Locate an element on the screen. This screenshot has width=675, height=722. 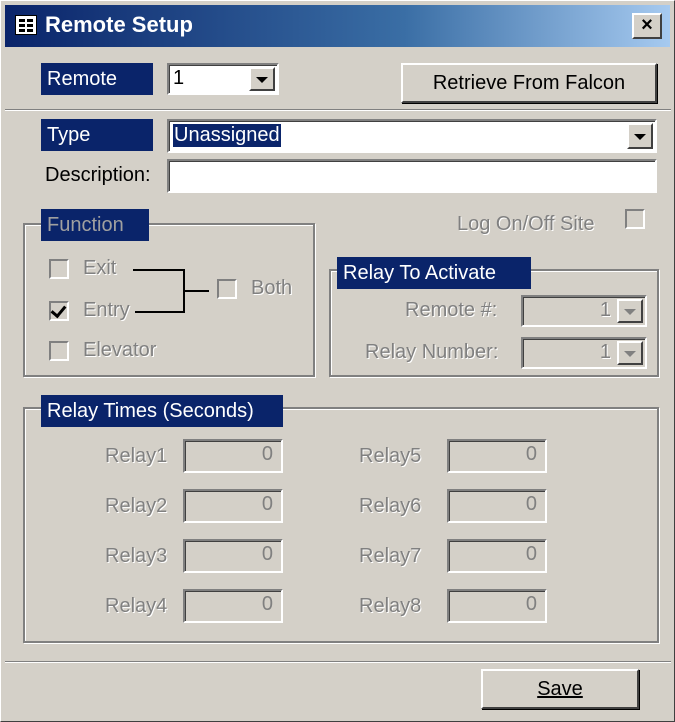
description-field is located at coordinates (412, 176).